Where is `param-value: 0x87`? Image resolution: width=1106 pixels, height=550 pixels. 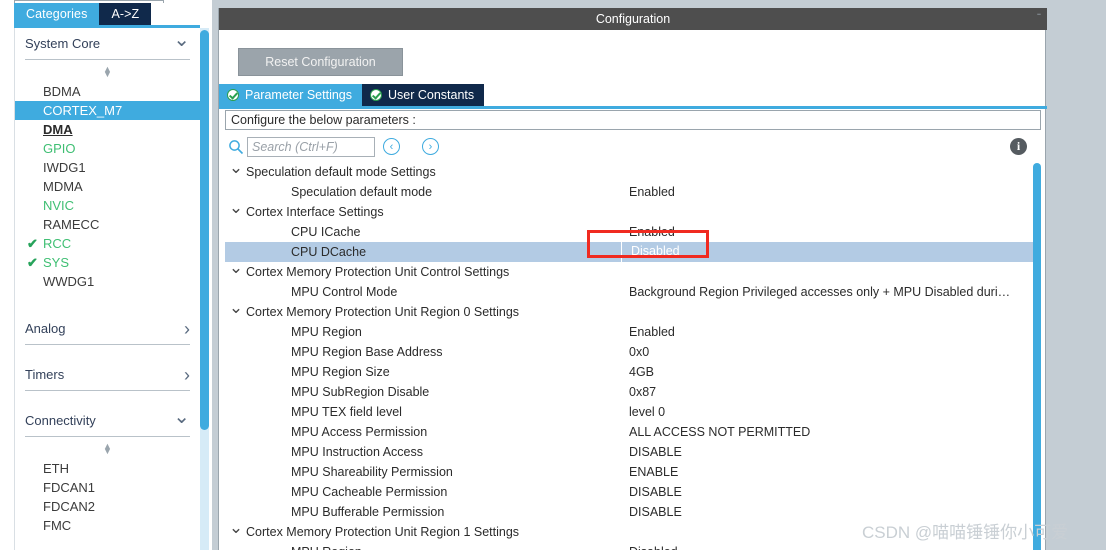
param-value: 0x87 is located at coordinates (642, 392).